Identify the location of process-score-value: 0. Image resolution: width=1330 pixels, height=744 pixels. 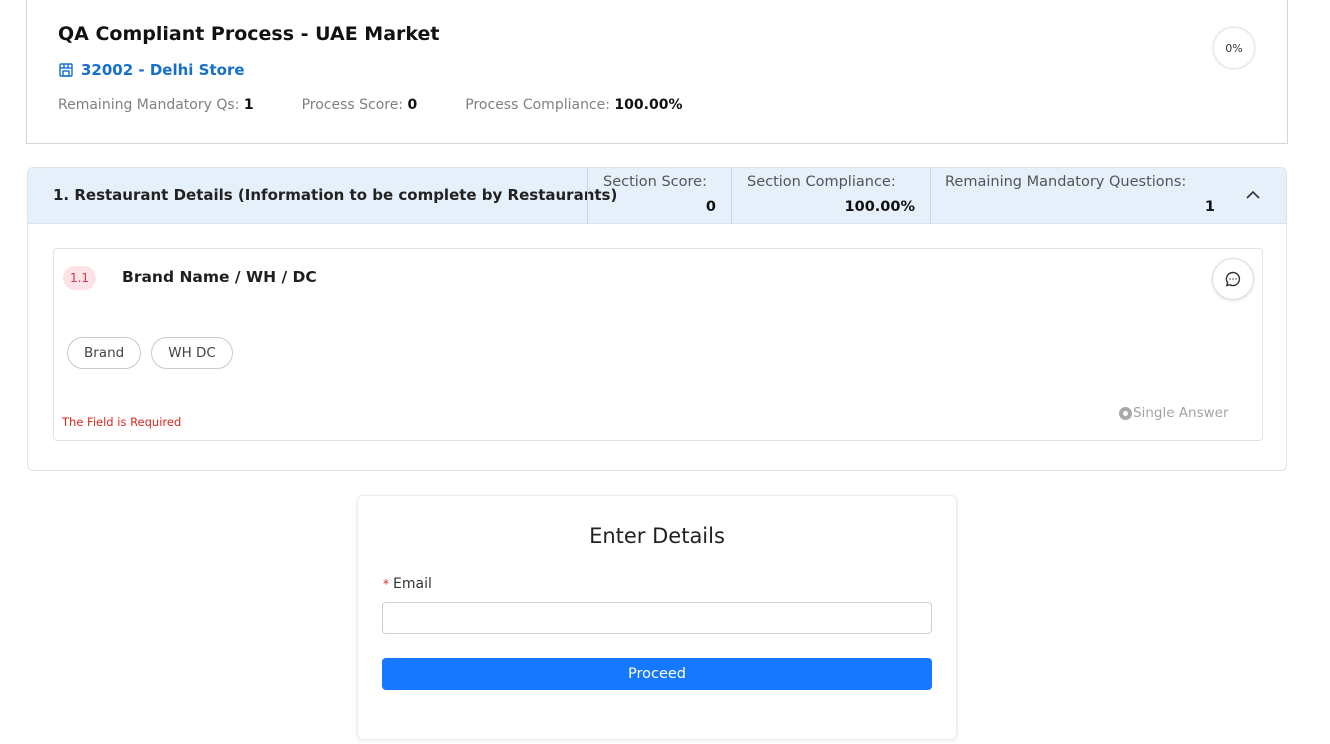
(412, 105).